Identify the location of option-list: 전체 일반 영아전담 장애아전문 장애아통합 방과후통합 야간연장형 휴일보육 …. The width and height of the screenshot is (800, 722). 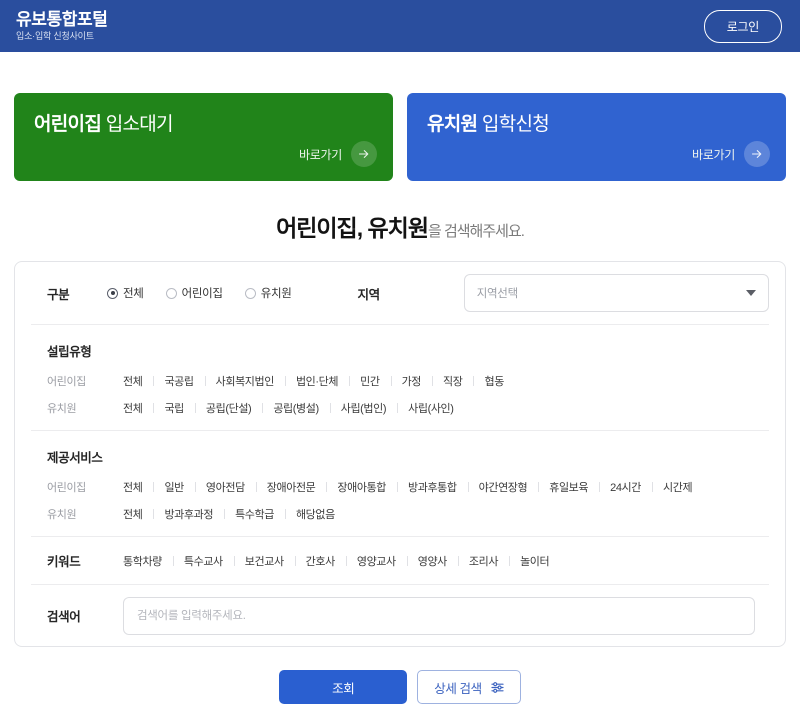
(413, 487).